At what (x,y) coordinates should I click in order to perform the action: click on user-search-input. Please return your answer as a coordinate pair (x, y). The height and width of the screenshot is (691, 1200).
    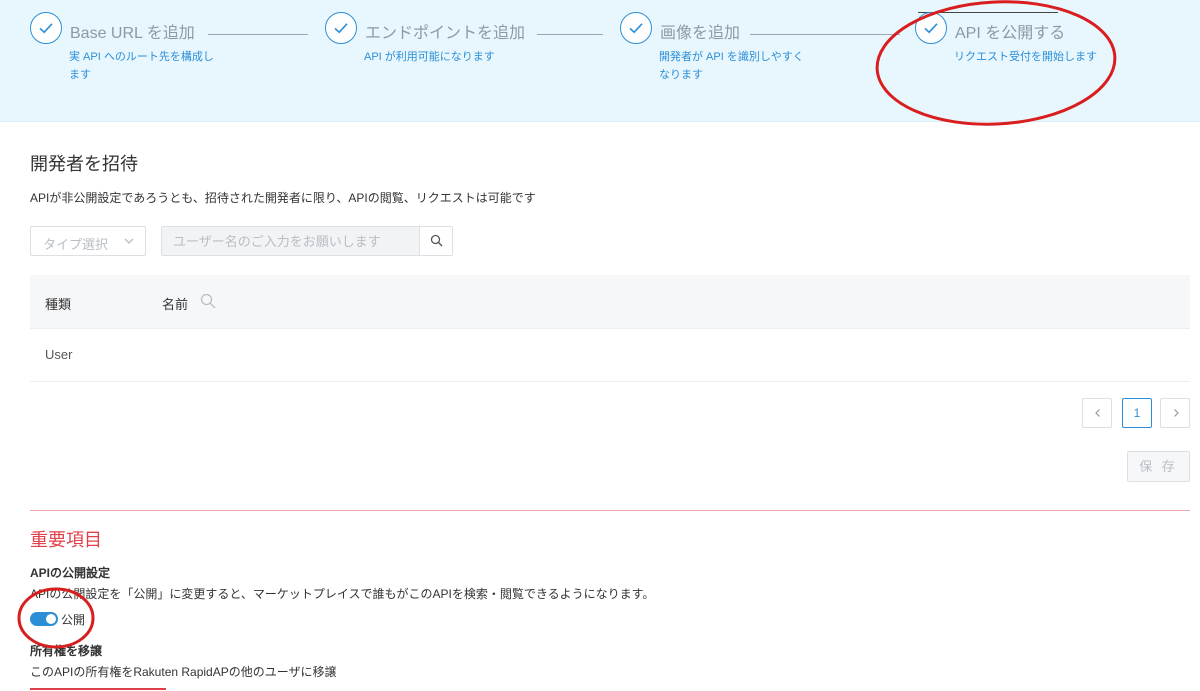
    Looking at the image, I should click on (291, 241).